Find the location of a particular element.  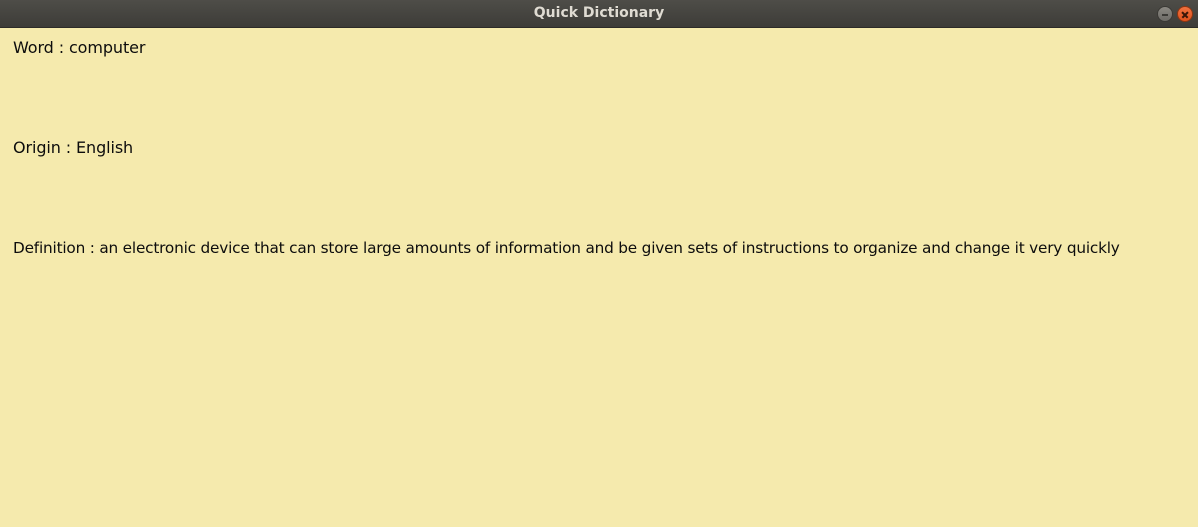

window-title: Quick Dictionary is located at coordinates (599, 13).